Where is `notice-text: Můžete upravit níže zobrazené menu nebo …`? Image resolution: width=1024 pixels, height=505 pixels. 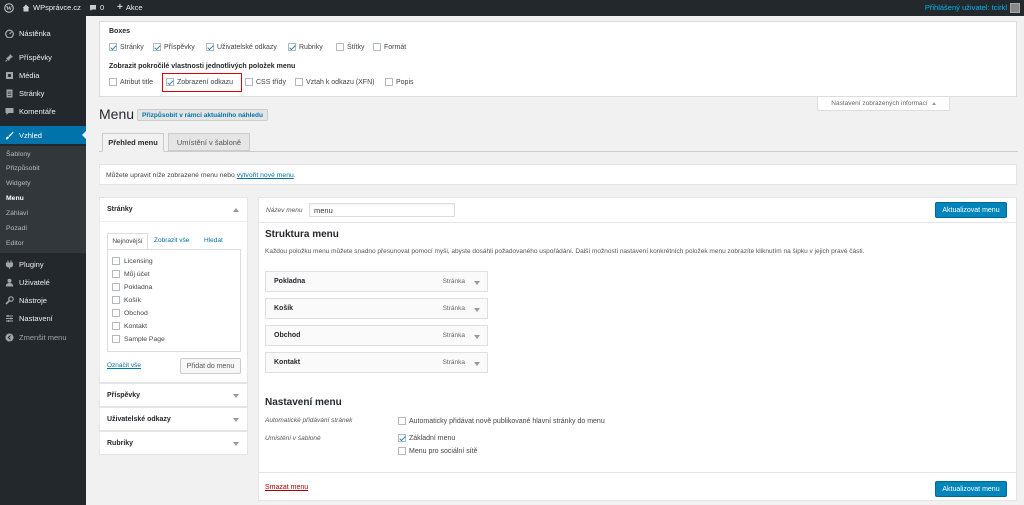
notice-text: Můžete upravit níže zobrazené menu nebo … is located at coordinates (201, 175).